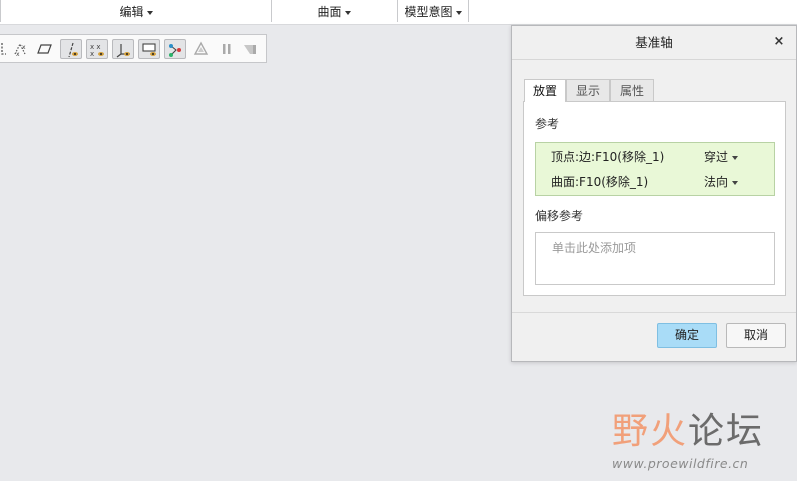 The width and height of the screenshot is (797, 481). I want to click on watermark-logo: 野火论坛, so click(688, 432).